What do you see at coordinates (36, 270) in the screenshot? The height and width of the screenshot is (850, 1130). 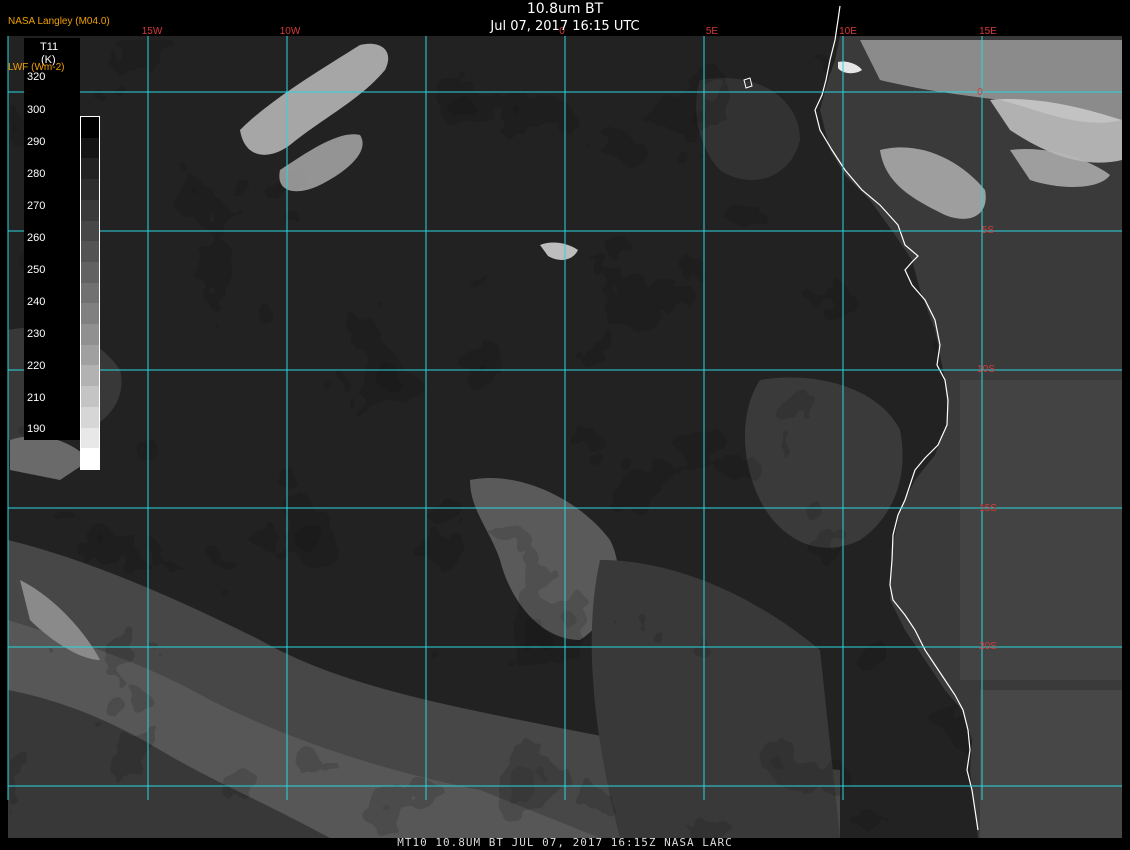 I see `colorbar-tick-label: 250` at bounding box center [36, 270].